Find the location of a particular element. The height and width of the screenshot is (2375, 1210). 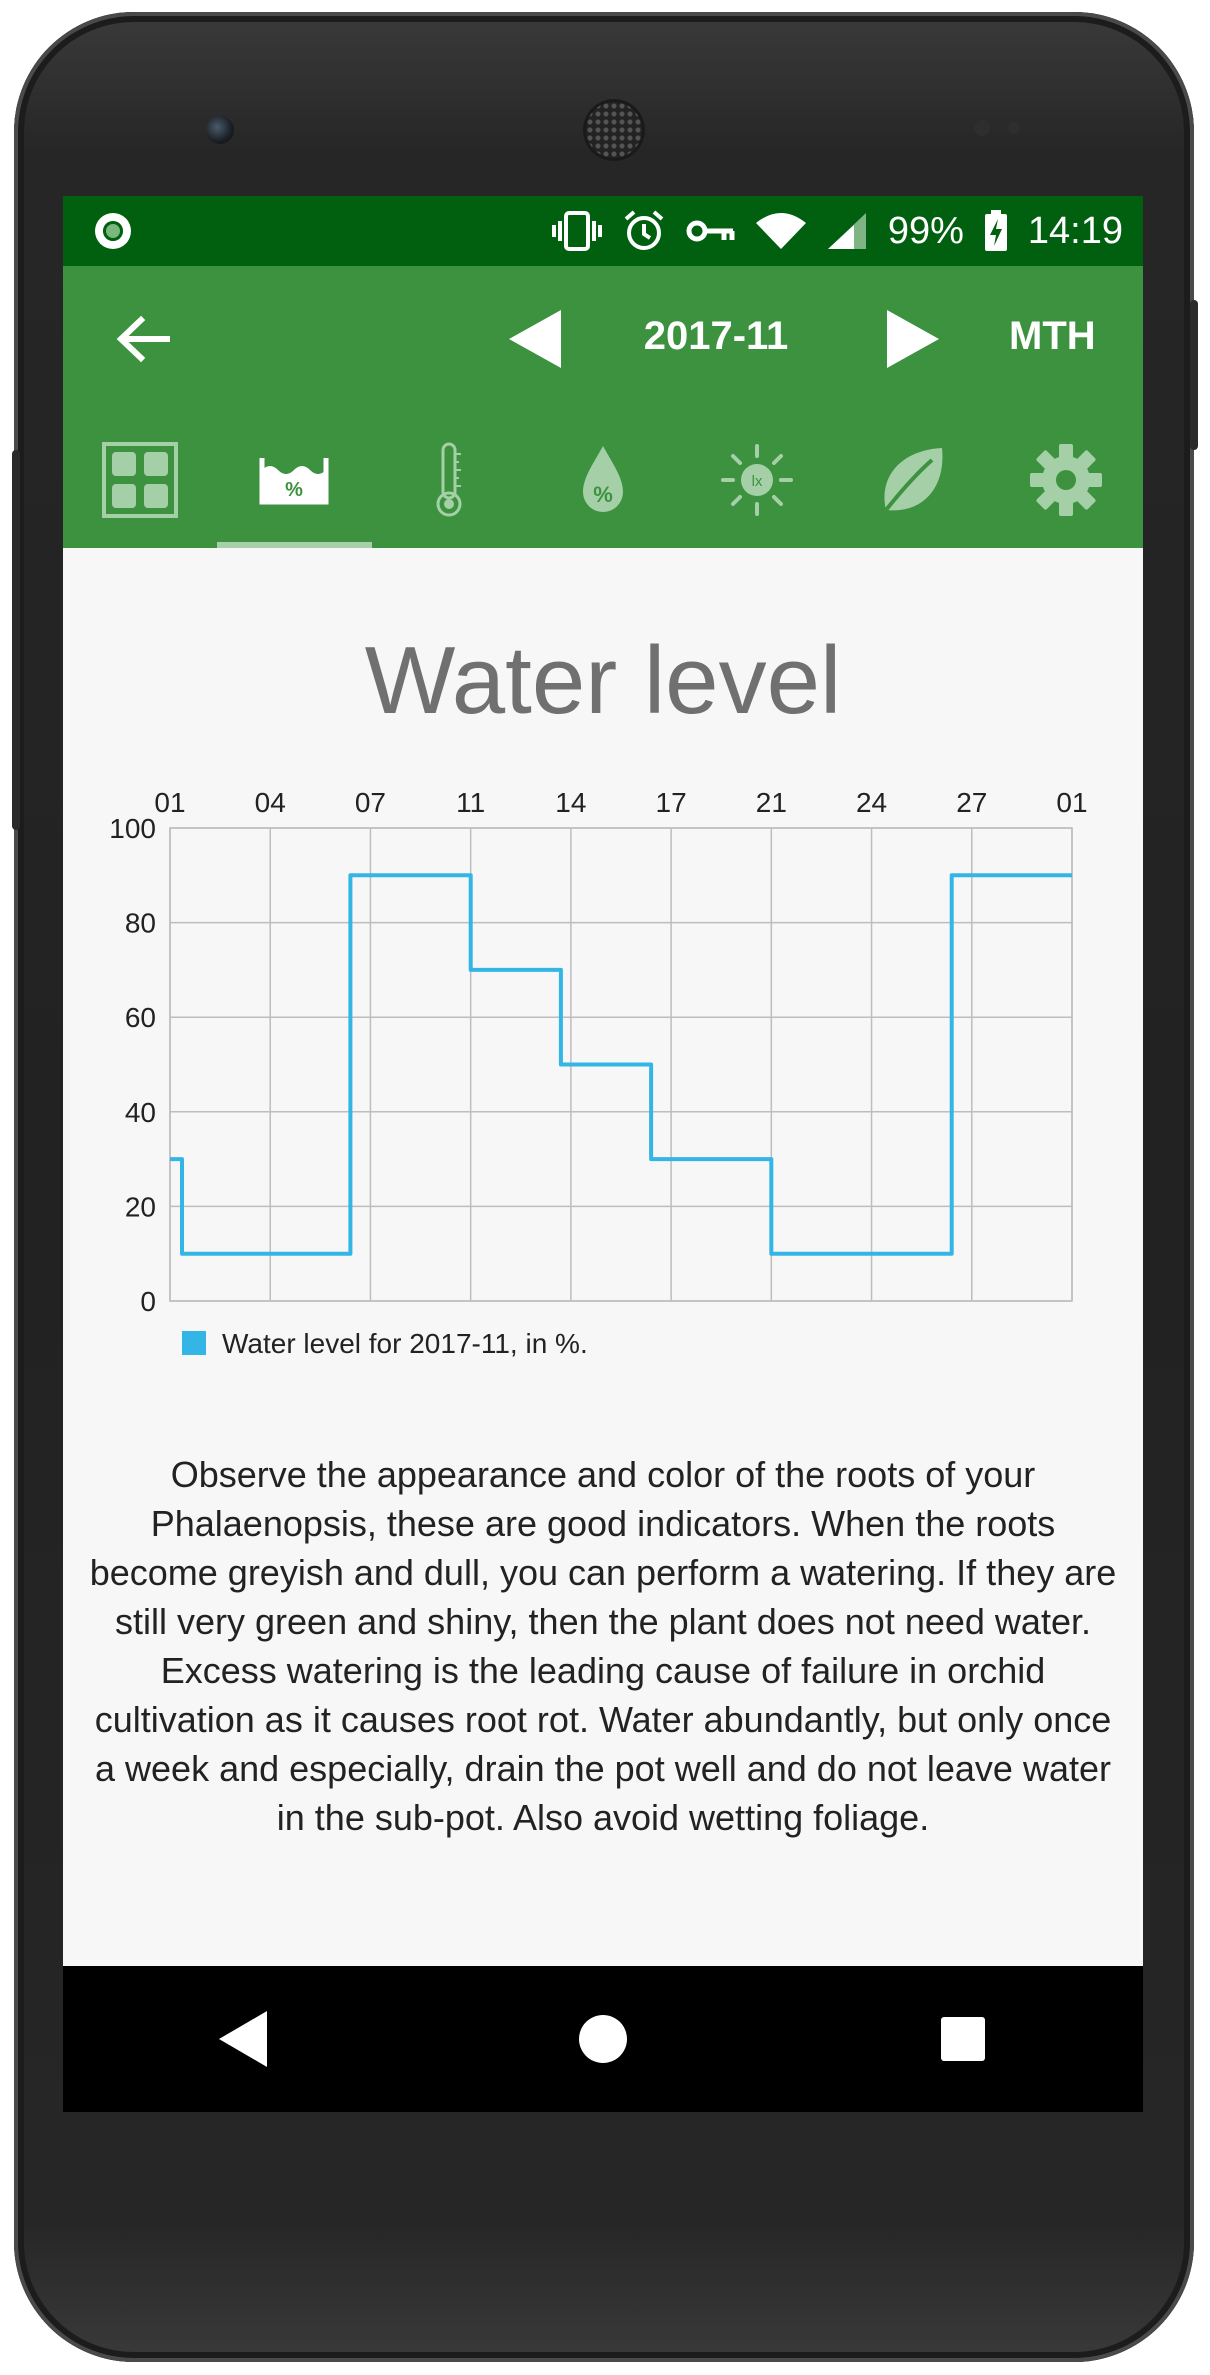

tab-dashboard is located at coordinates (140, 480).